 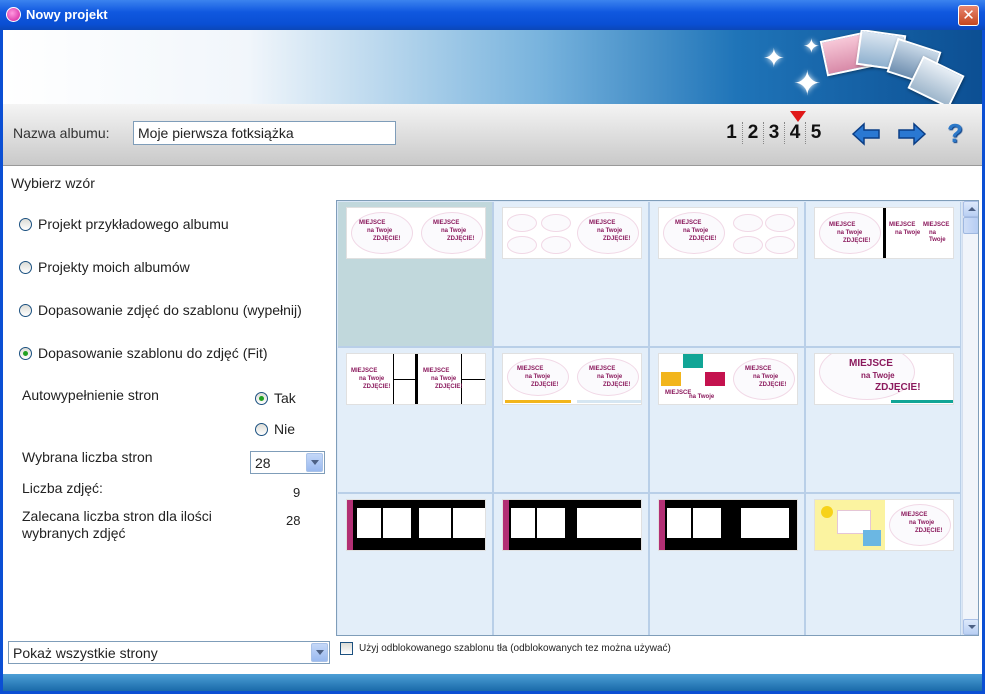 What do you see at coordinates (169, 652) in the screenshot?
I see `show-pages-select: Pokaż wszystkie strony` at bounding box center [169, 652].